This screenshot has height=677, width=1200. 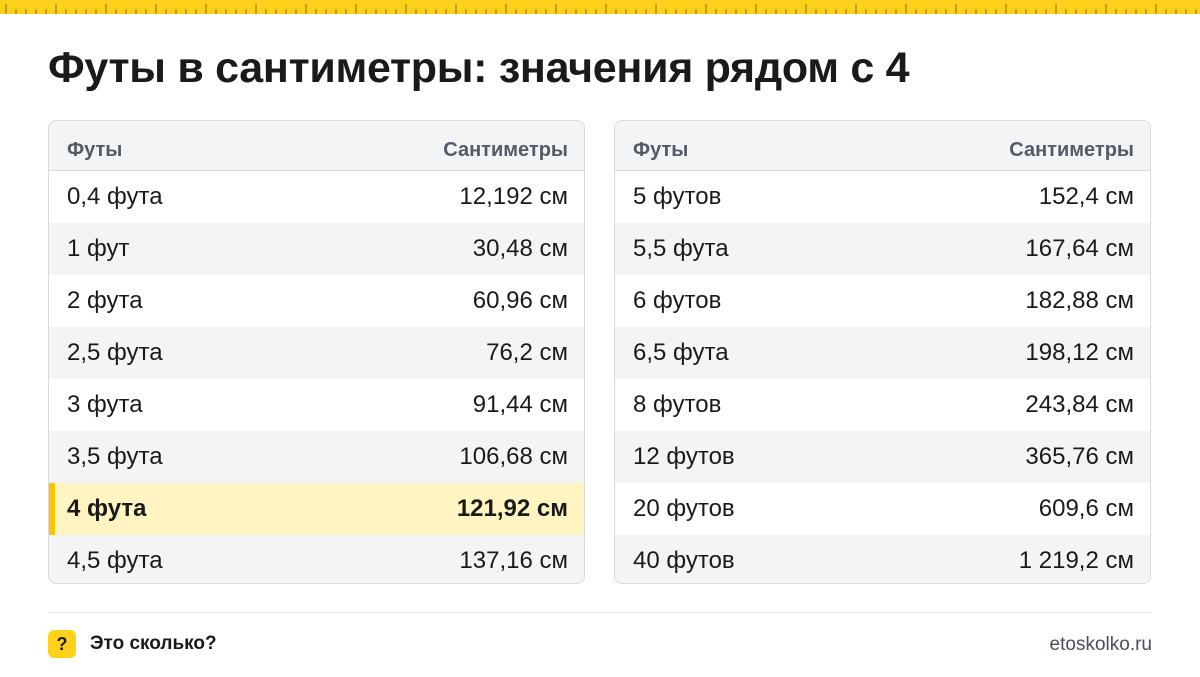 I want to click on site-domain: etoskolko.ru, so click(x=1100, y=644).